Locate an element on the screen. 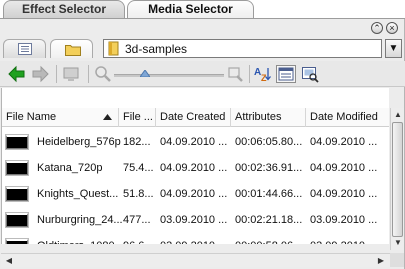 The width and height of the screenshot is (405, 269). zoom-out-icon is located at coordinates (103, 74).